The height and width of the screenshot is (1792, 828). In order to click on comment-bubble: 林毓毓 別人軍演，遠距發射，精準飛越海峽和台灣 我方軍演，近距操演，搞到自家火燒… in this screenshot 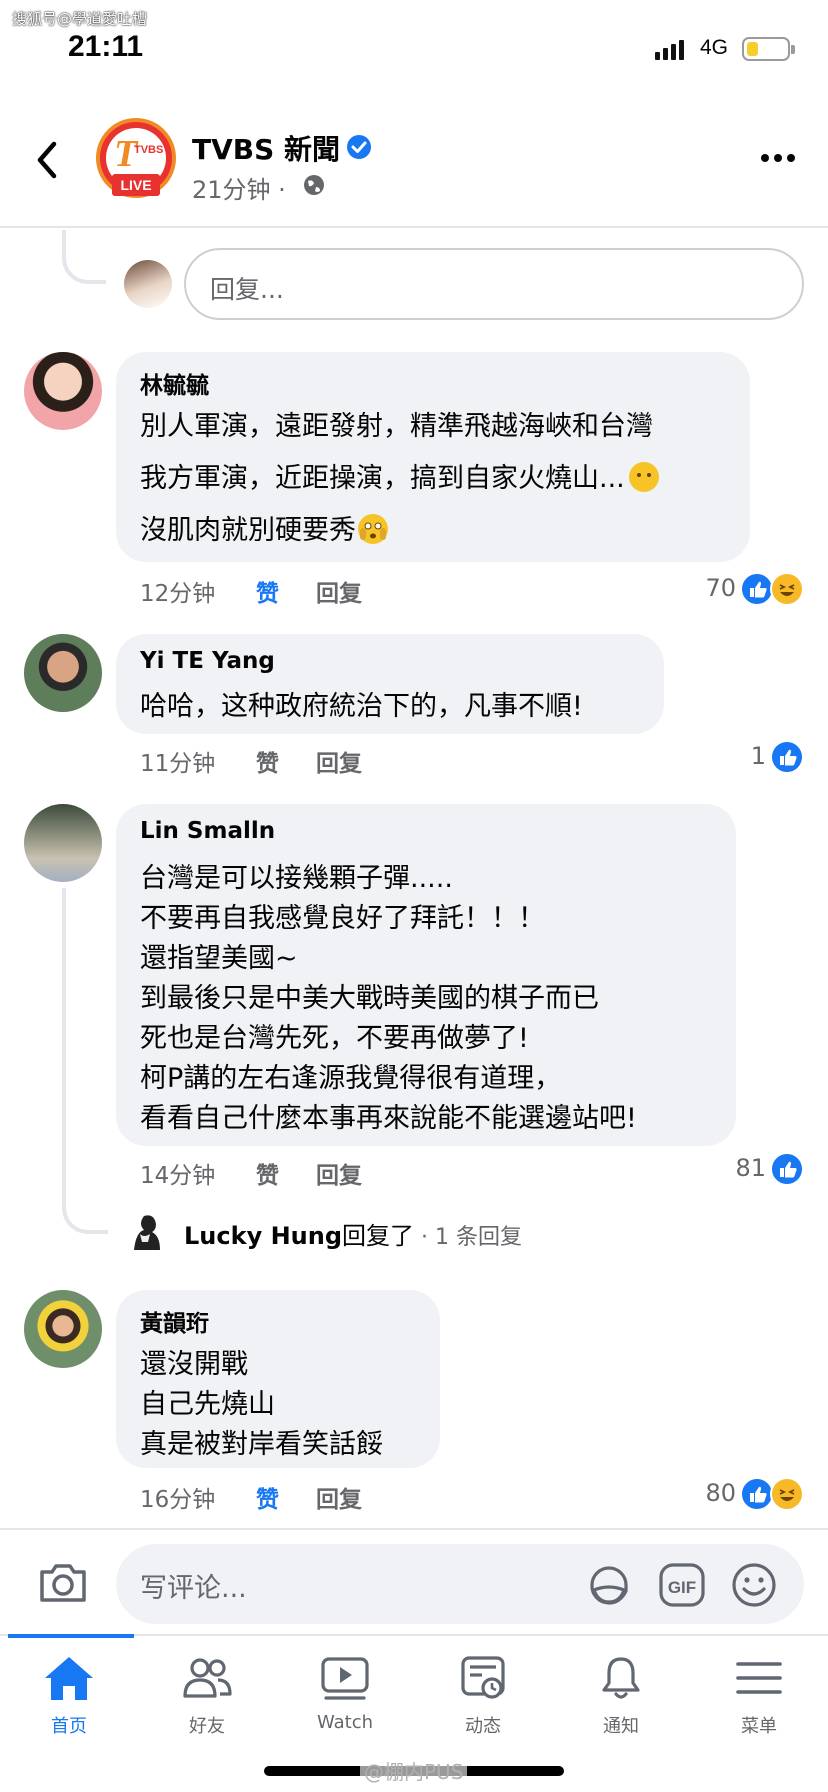, I will do `click(433, 457)`.